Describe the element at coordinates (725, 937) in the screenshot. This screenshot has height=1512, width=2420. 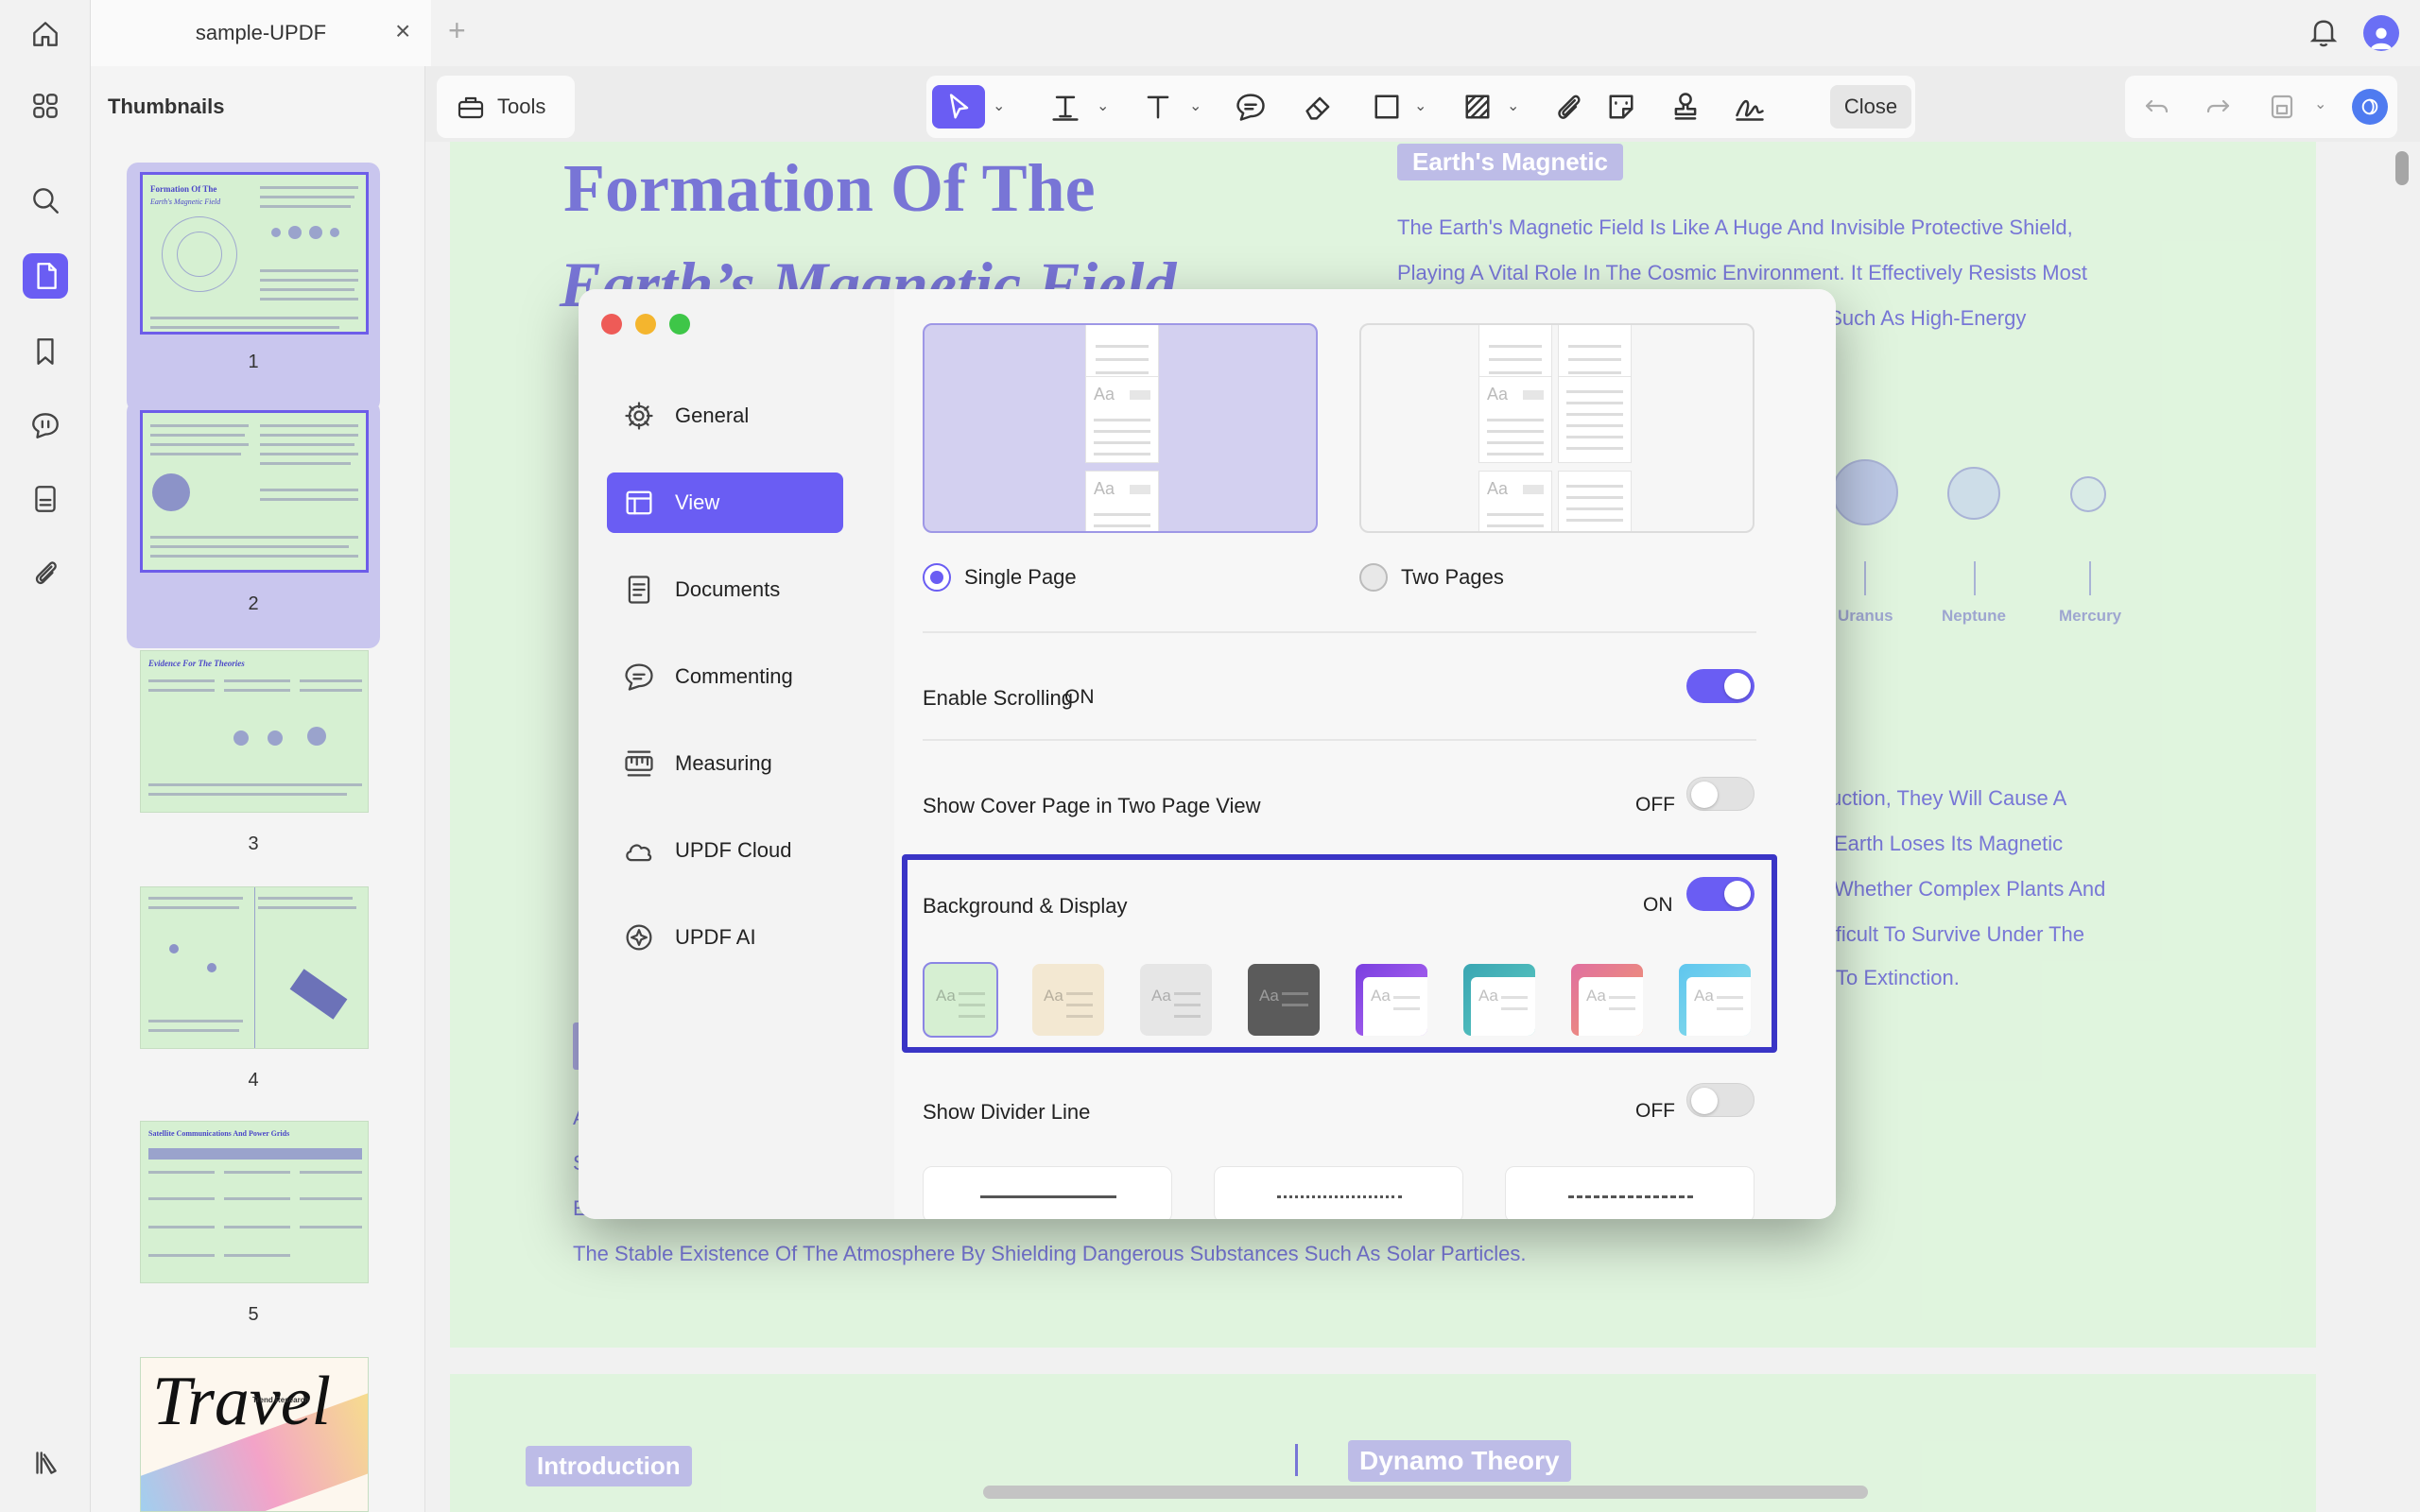
I see `nav-updf-ai: UPDF AI` at that location.